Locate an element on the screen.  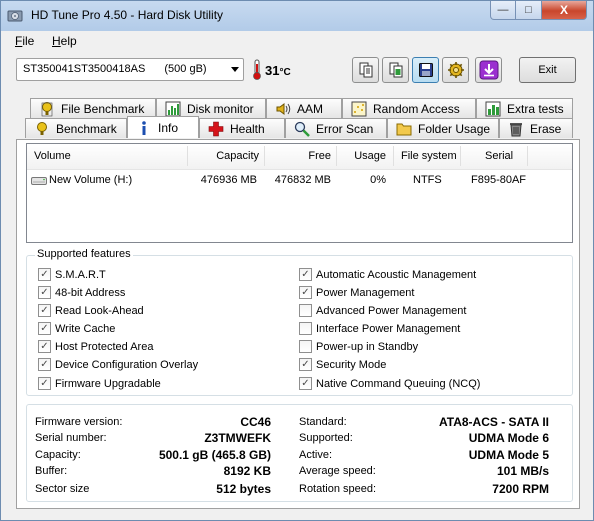
column-header-serial: Serial is located at coordinates (499, 156).